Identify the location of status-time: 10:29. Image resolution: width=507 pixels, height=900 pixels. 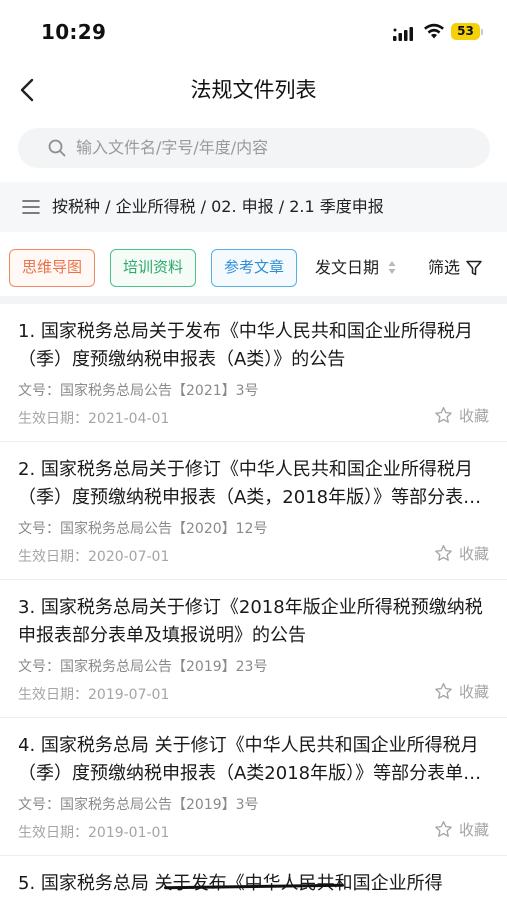
(74, 32).